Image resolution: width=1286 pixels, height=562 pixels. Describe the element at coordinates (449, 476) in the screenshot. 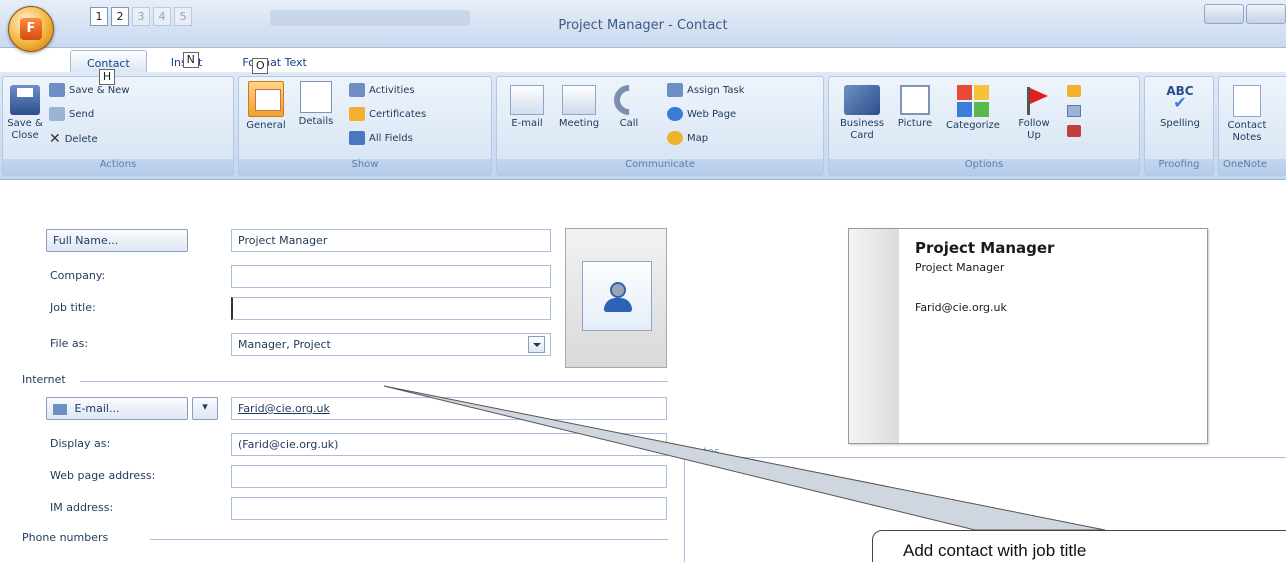

I see `web-page-field` at that location.